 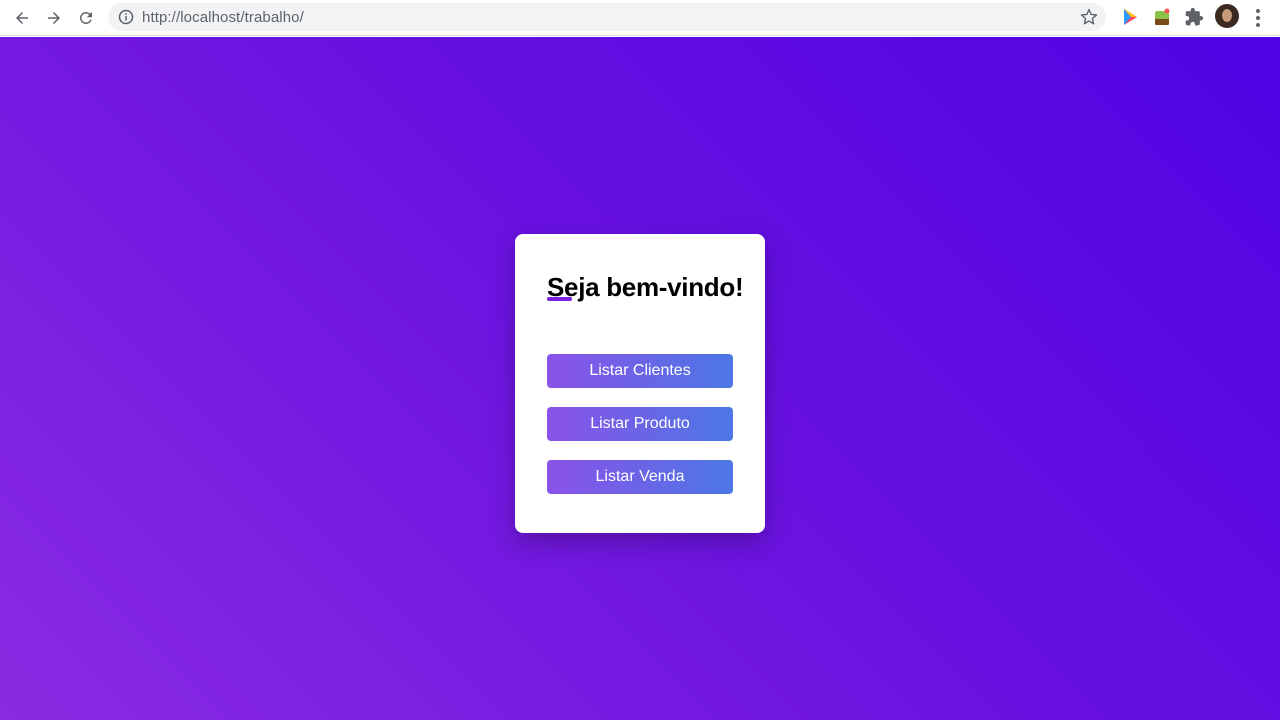 What do you see at coordinates (607, 17) in the screenshot?
I see `address-bar: http://localhost/trabalho/` at bounding box center [607, 17].